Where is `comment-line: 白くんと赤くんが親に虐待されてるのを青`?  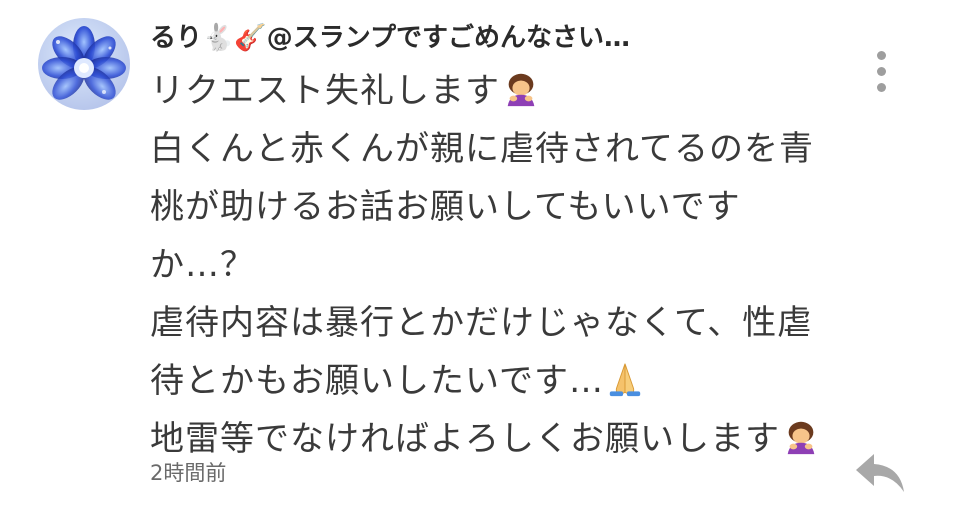
comment-line: 白くんと赤くんが親に虐待されてるのを青 is located at coordinates (482, 149).